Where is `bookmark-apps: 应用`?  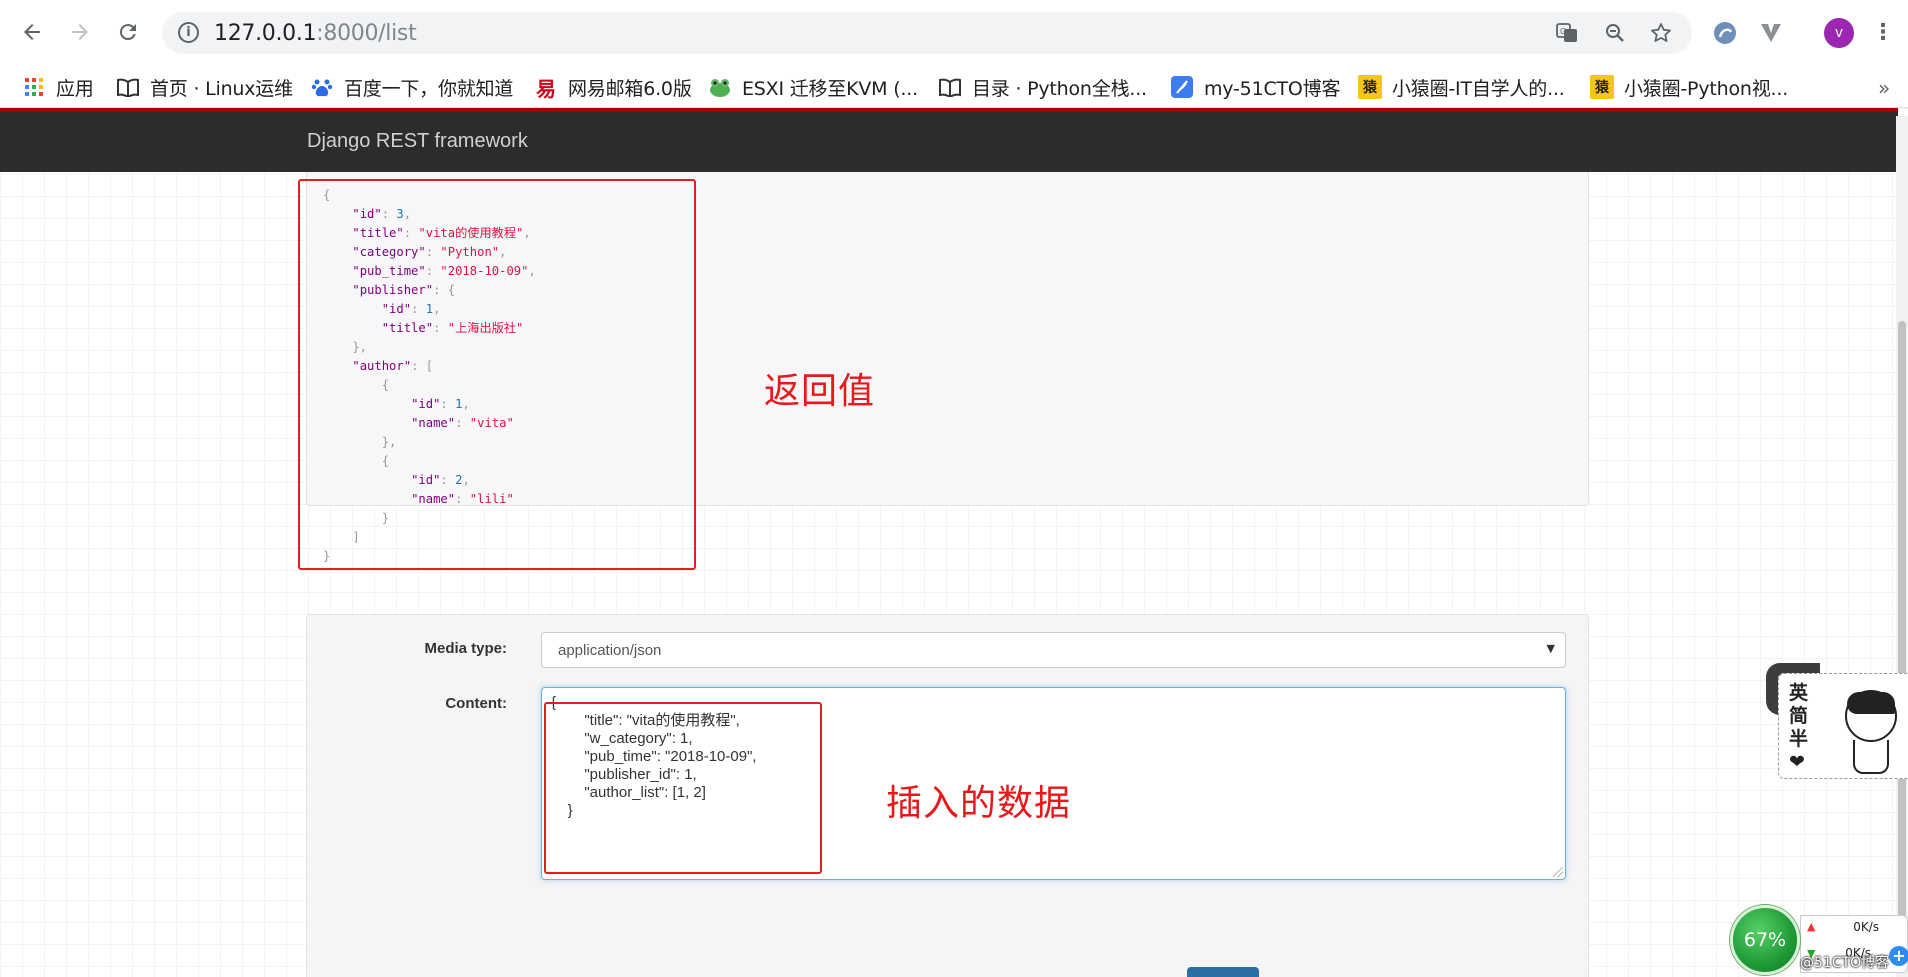 bookmark-apps: 应用 is located at coordinates (58, 87).